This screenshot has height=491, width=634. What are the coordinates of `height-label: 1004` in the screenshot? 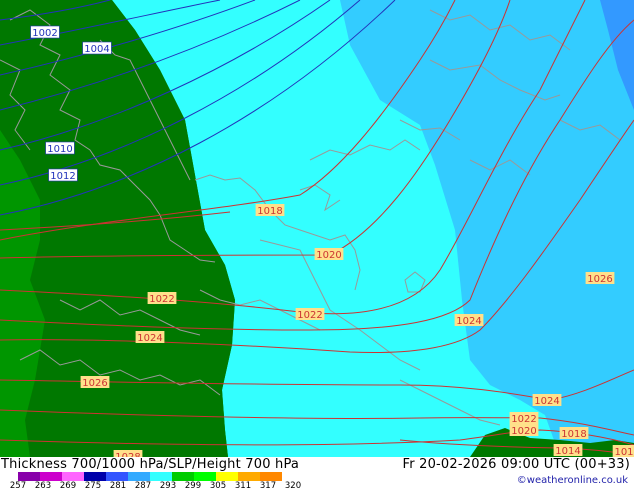 It's located at (97, 48).